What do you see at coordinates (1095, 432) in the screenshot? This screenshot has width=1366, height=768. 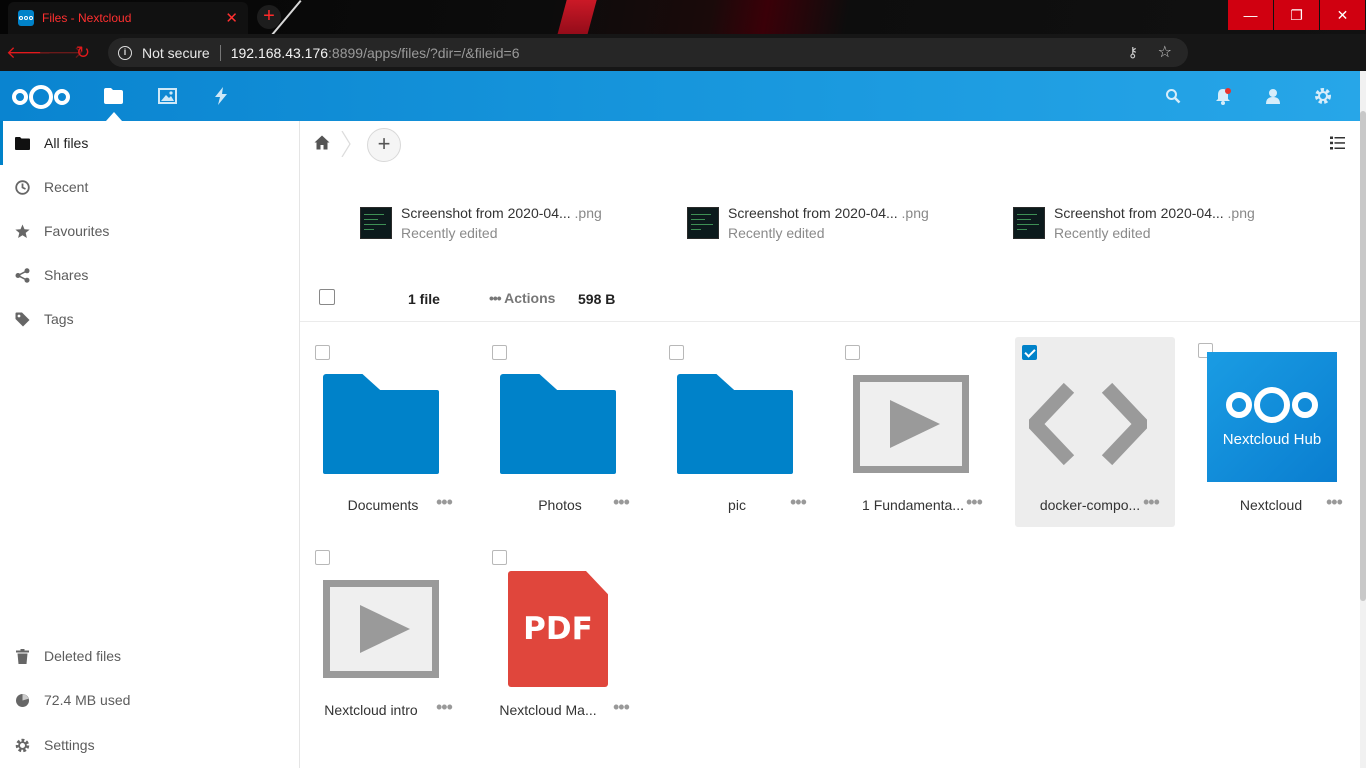 I see `file-tile-docker-compose: docker-compo... •••` at bounding box center [1095, 432].